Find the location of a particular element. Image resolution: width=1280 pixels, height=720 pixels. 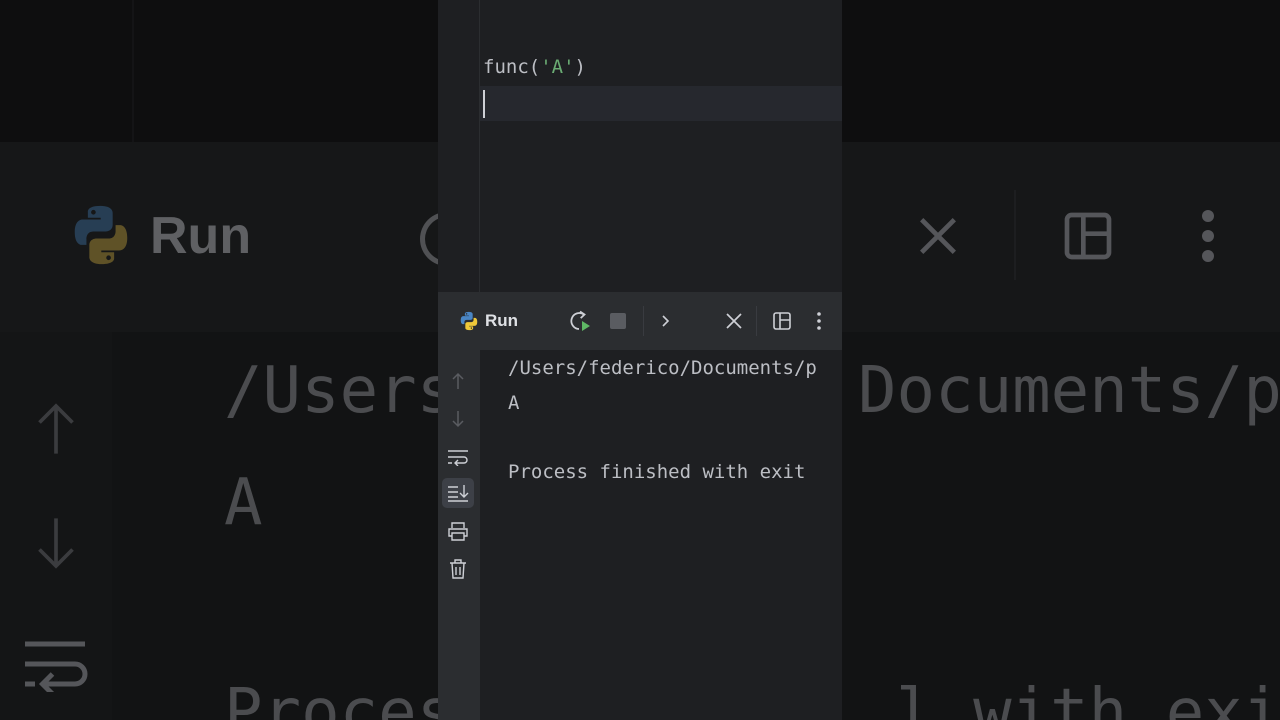

chevron-right-icon is located at coordinates (666, 321).